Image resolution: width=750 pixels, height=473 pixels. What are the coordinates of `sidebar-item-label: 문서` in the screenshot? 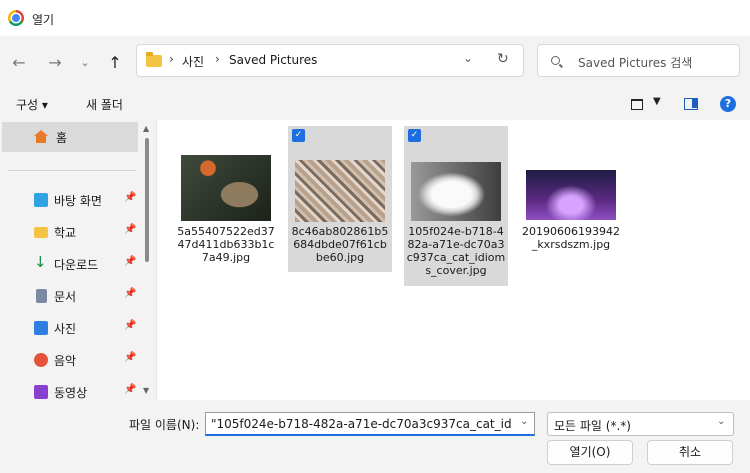 It's located at (65, 297).